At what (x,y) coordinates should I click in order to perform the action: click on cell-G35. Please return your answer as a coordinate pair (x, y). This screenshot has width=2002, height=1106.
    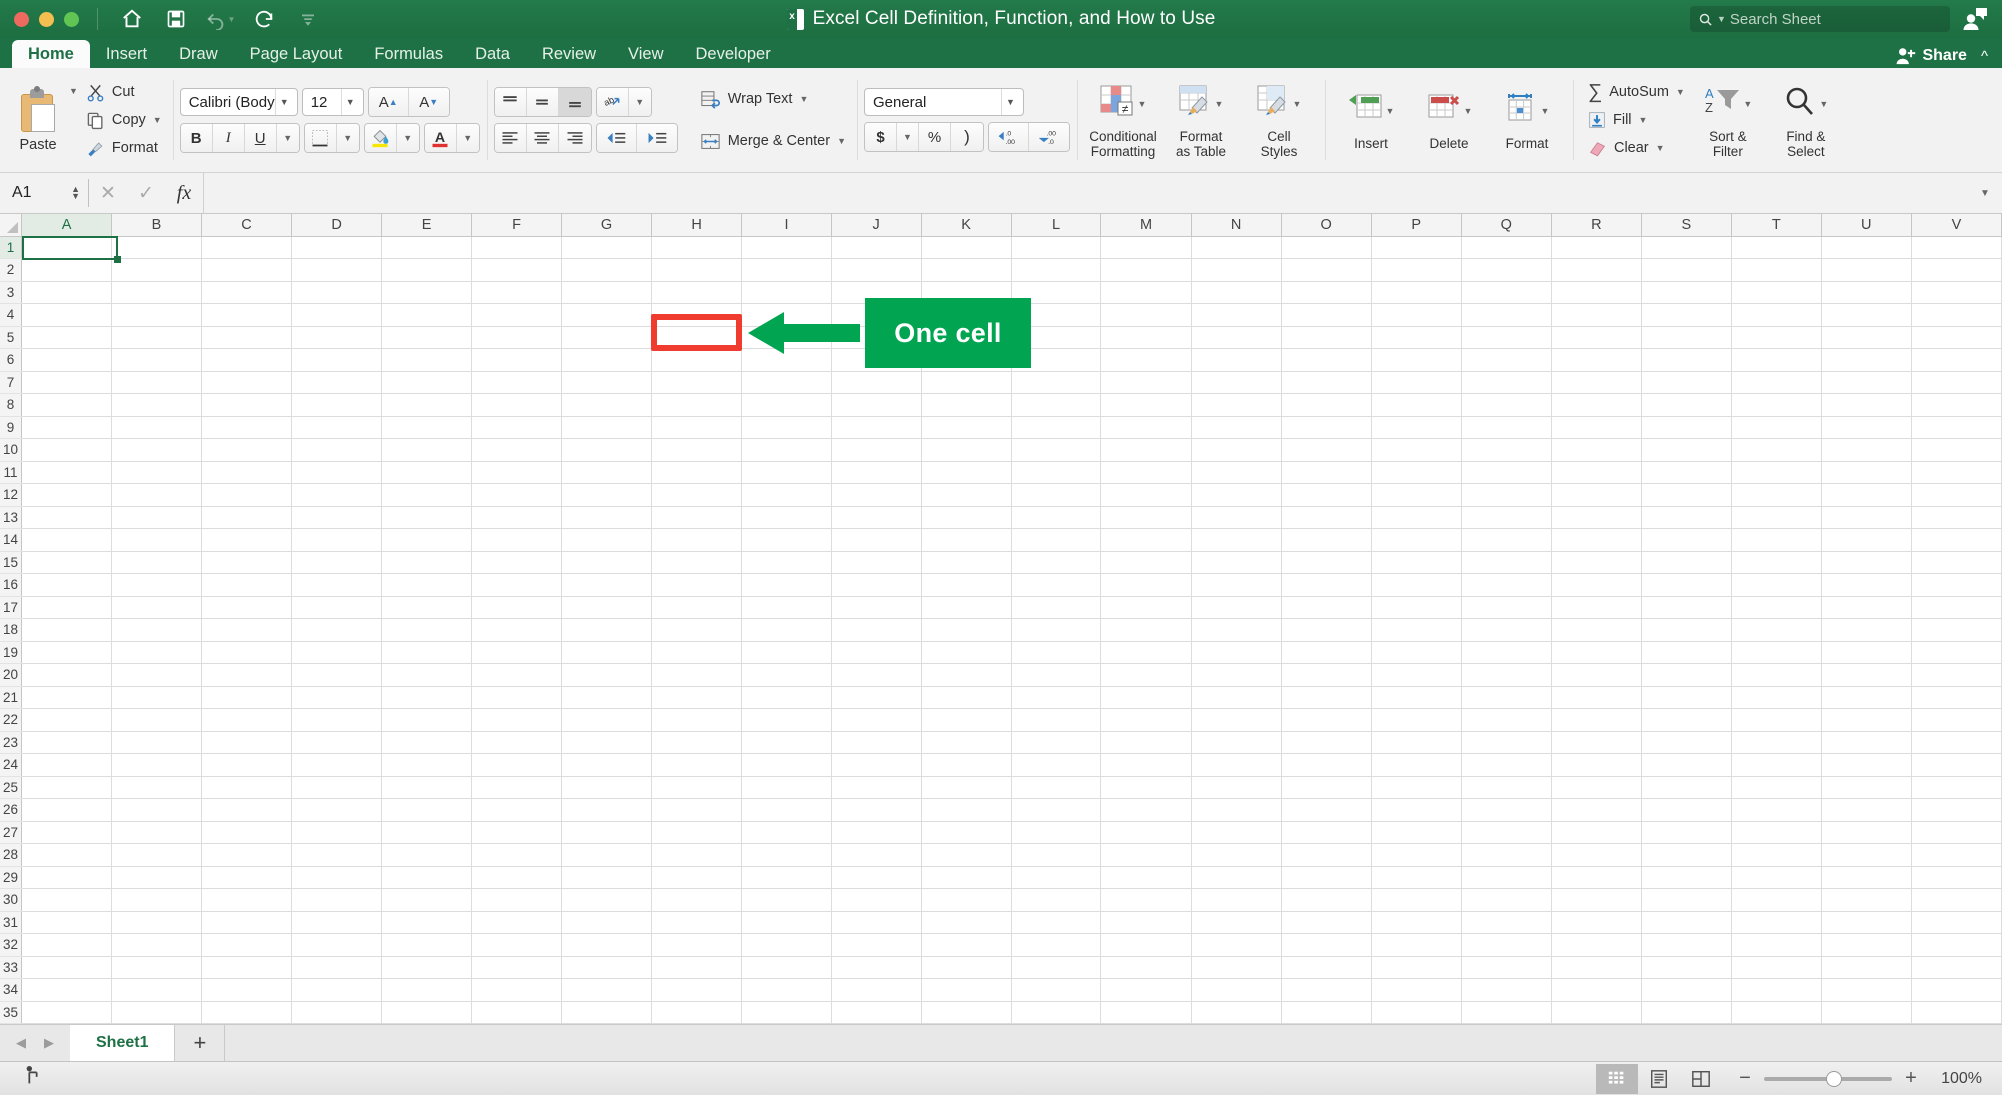
    Looking at the image, I should click on (607, 1012).